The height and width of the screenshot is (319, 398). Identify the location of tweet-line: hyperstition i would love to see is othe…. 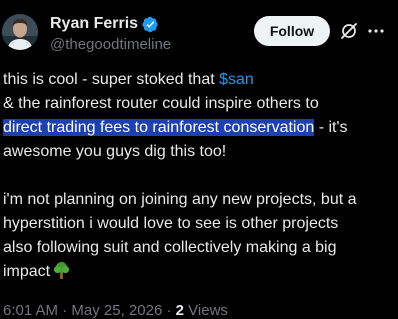
(171, 223).